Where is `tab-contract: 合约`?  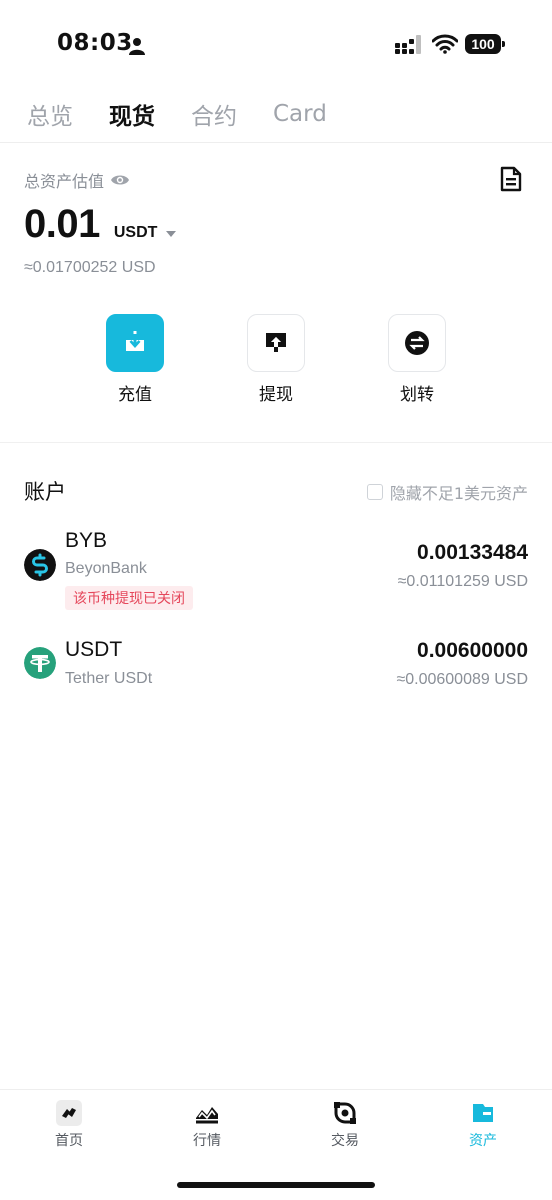 tab-contract: 合约 is located at coordinates (214, 114).